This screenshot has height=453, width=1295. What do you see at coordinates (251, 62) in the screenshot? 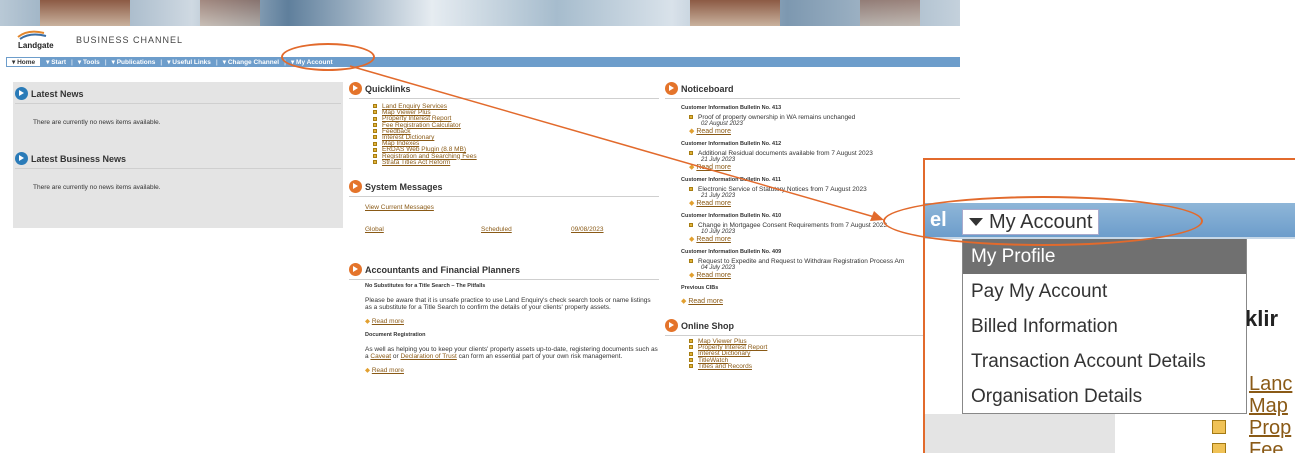
I see `nav-change-channel: ▾ Change Channel` at bounding box center [251, 62].